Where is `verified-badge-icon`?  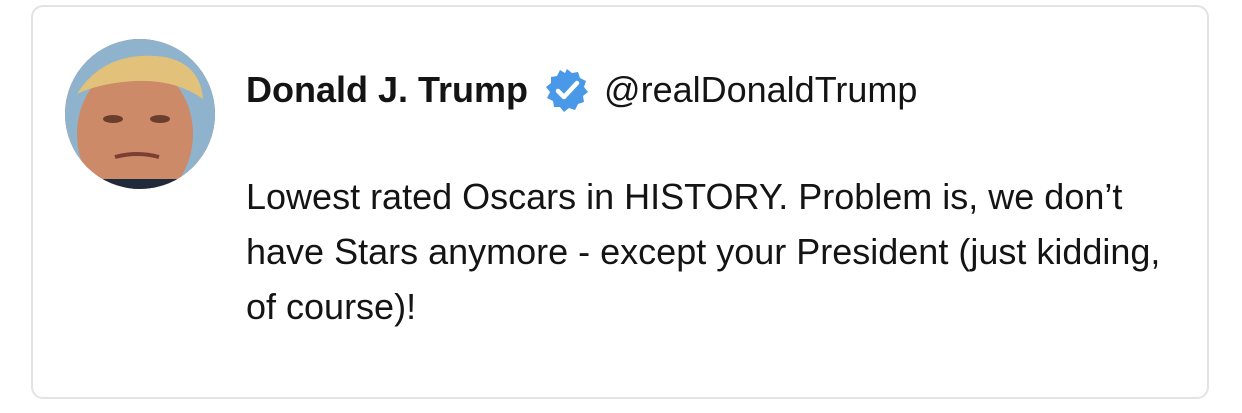 verified-badge-icon is located at coordinates (567, 90).